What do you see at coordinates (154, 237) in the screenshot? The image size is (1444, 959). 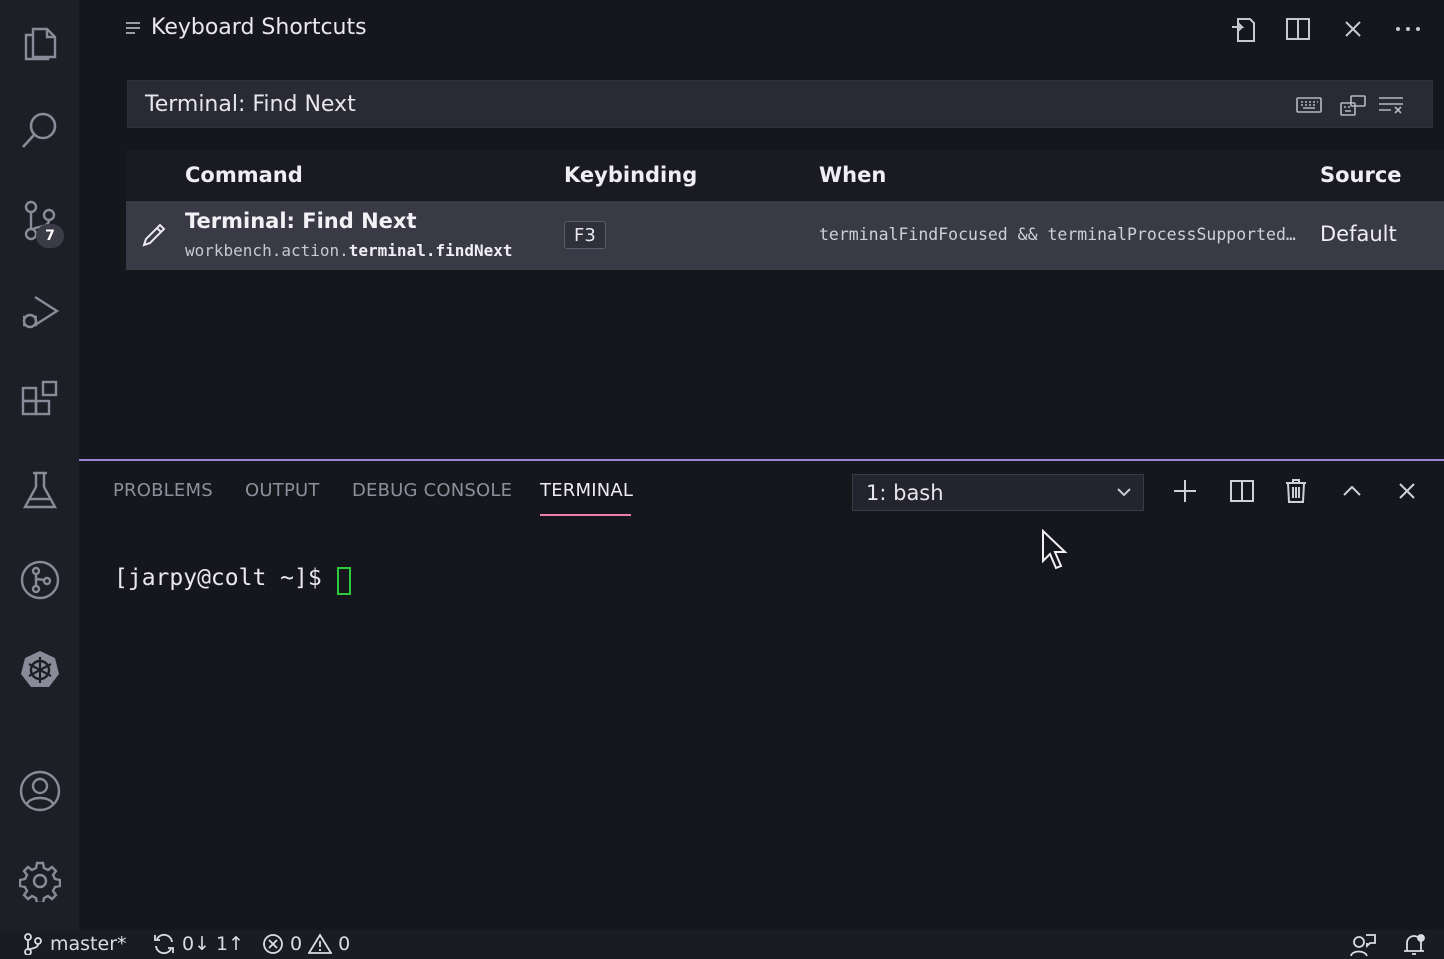 I see `edit-pencil-icon` at bounding box center [154, 237].